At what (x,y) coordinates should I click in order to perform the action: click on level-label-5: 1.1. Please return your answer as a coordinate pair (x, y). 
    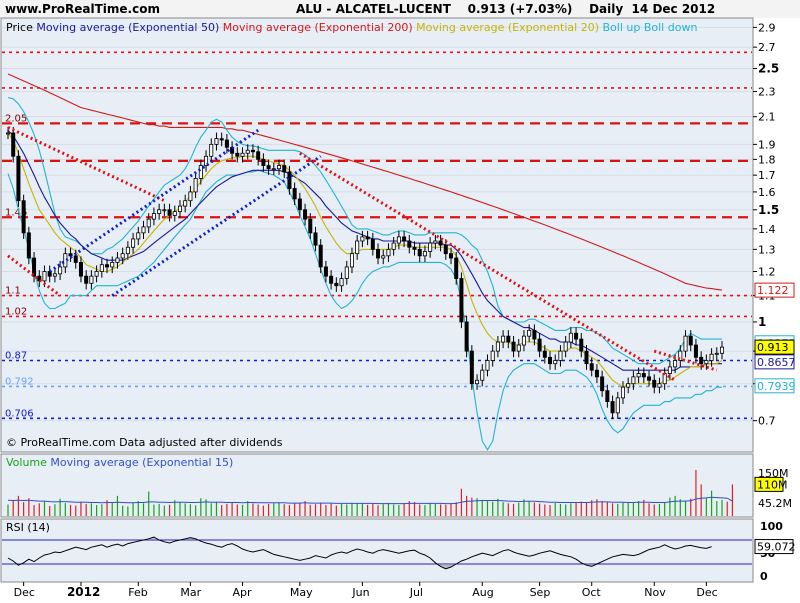
    Looking at the image, I should click on (13, 291).